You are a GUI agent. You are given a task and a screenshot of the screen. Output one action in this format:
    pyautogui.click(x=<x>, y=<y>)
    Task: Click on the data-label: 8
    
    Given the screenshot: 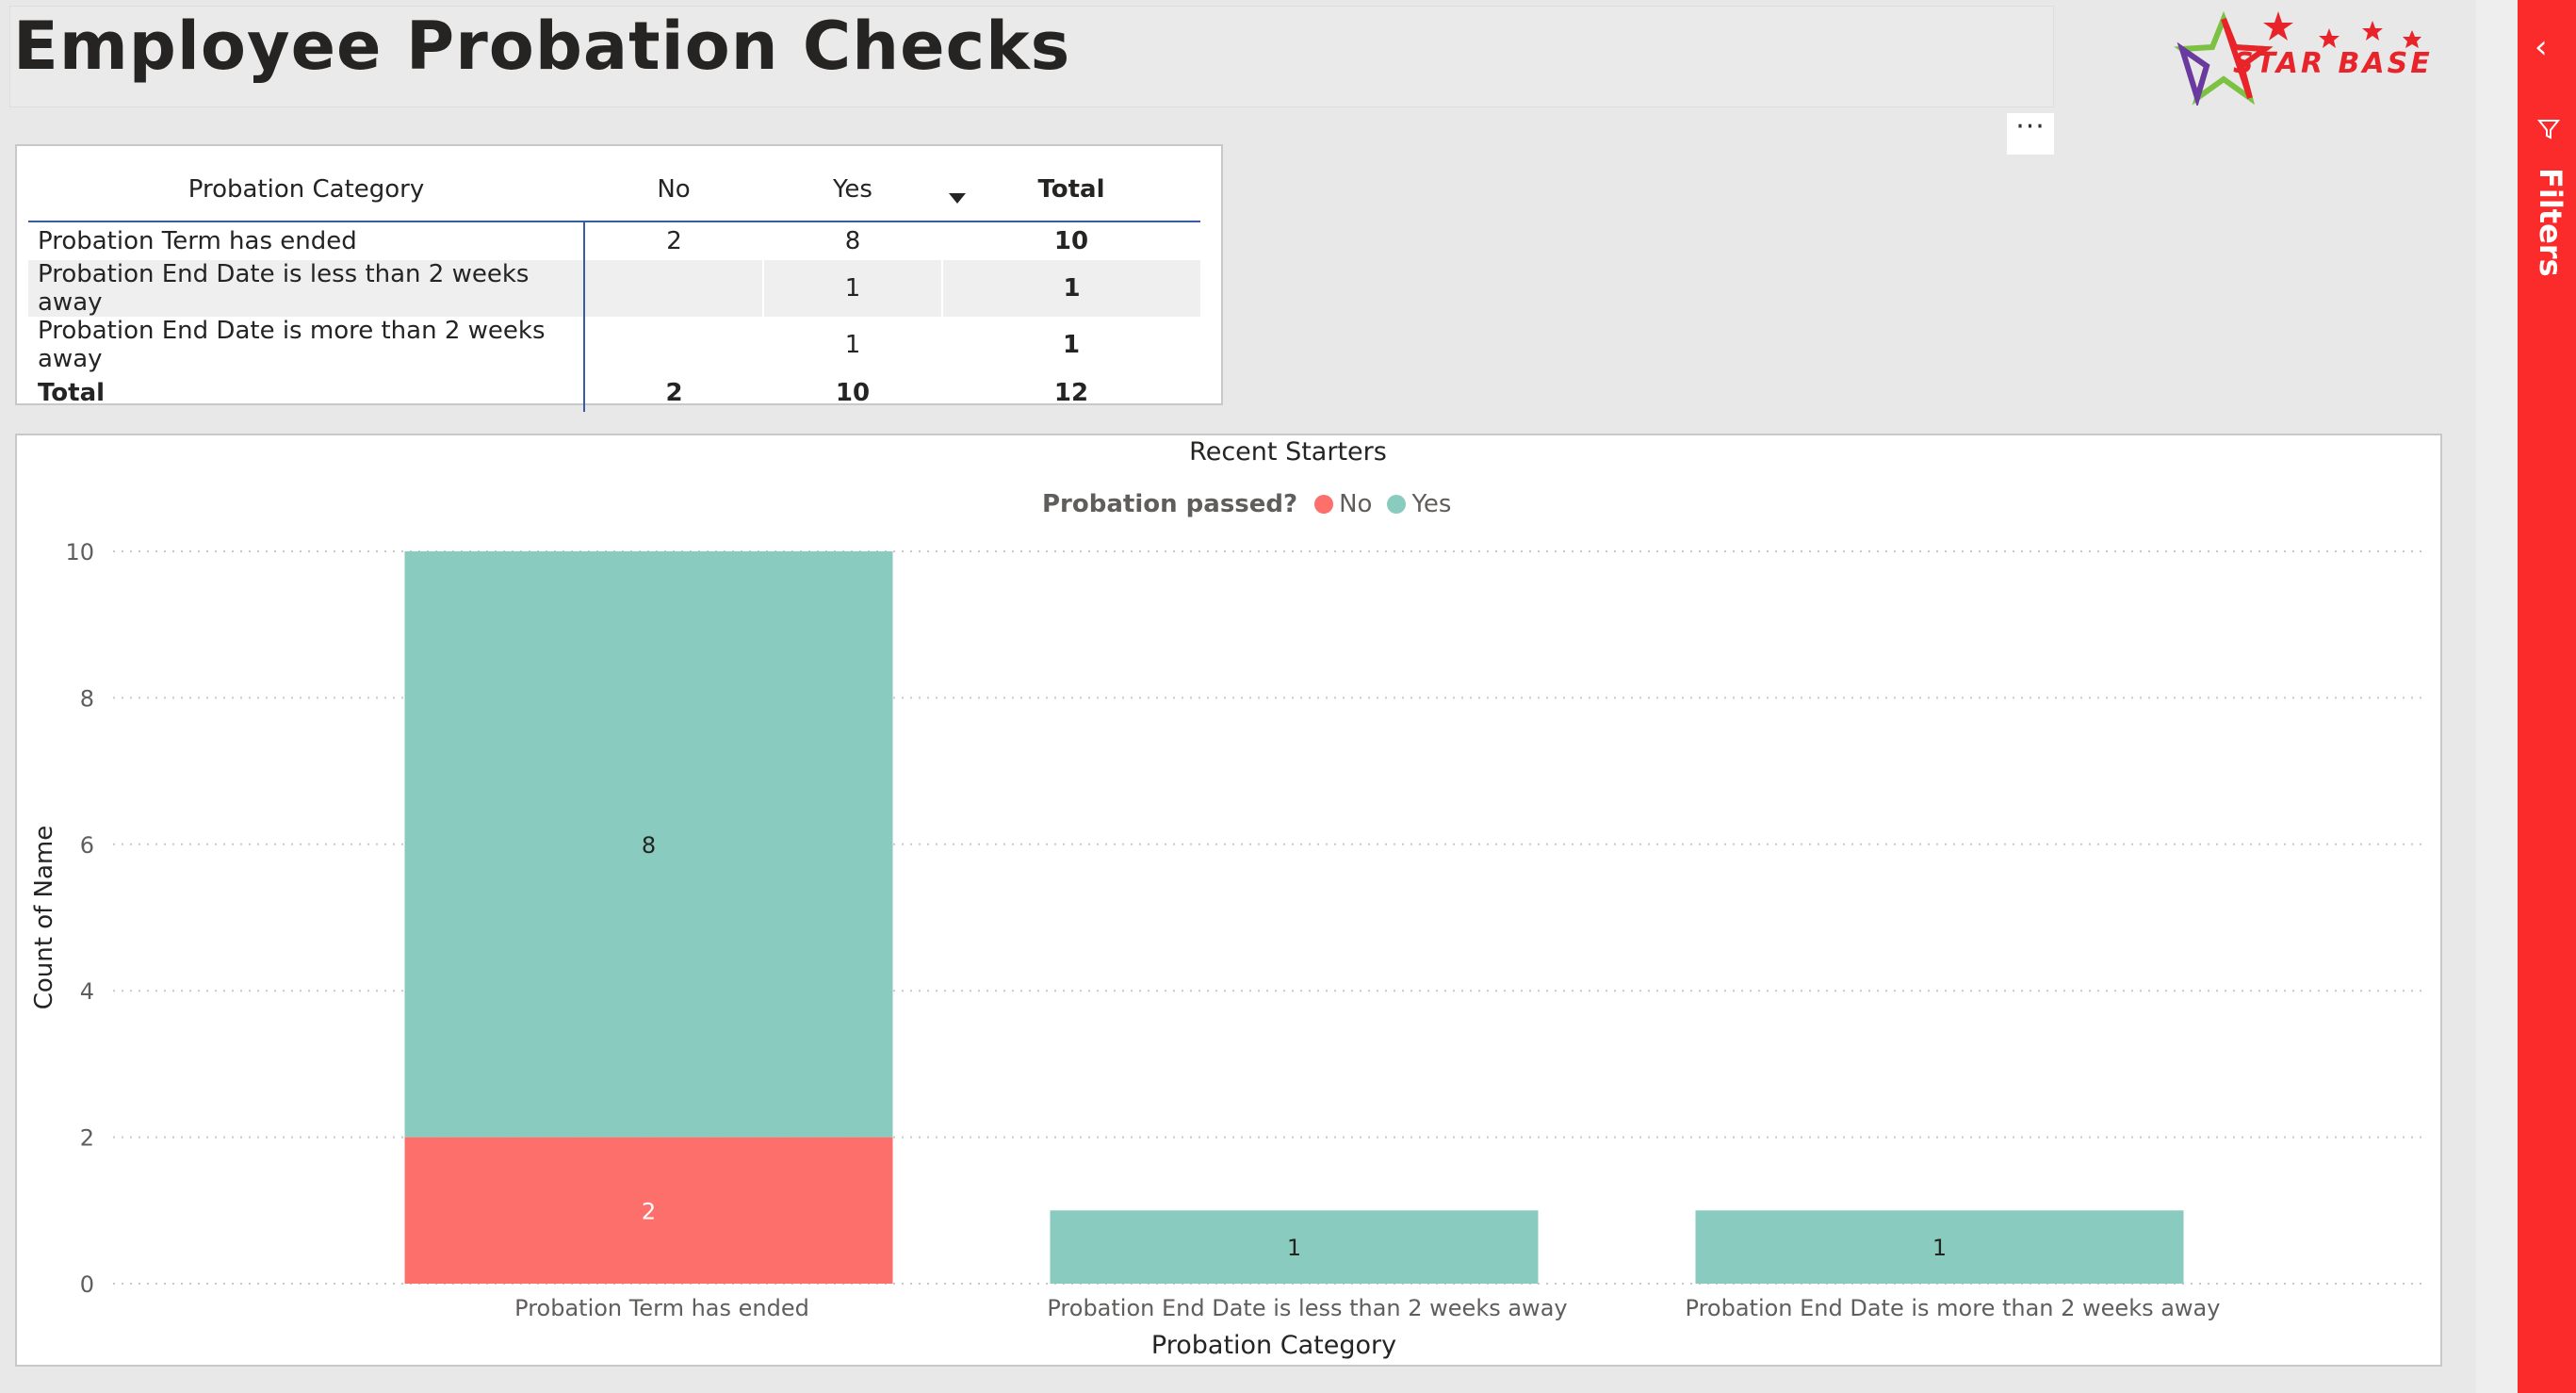 What is the action you would take?
    pyautogui.click(x=649, y=845)
    